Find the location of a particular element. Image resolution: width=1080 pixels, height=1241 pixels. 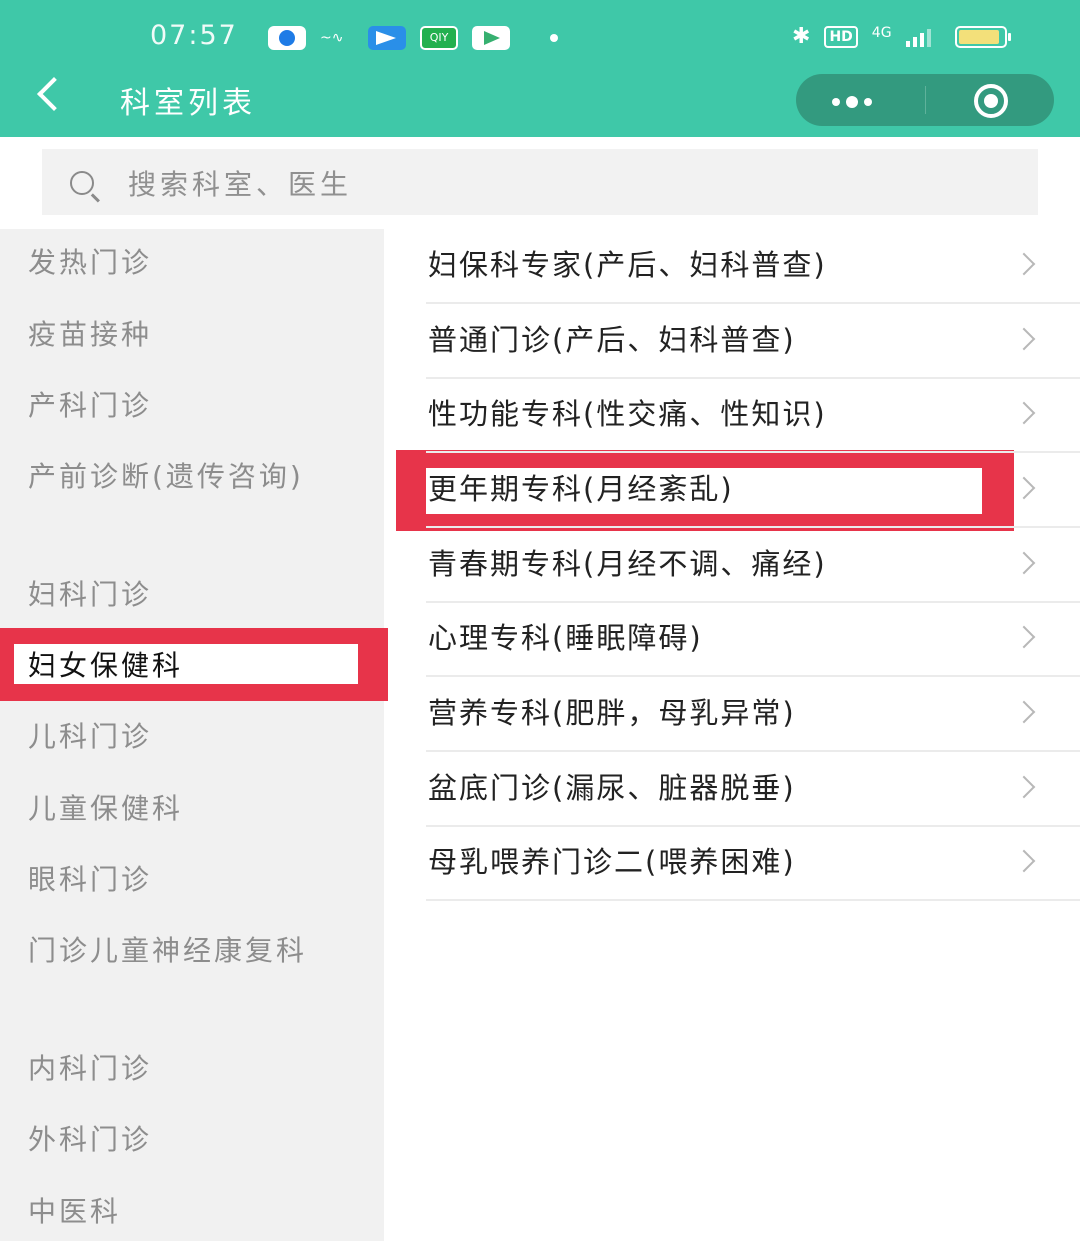

close-target-icon is located at coordinates (990, 101).